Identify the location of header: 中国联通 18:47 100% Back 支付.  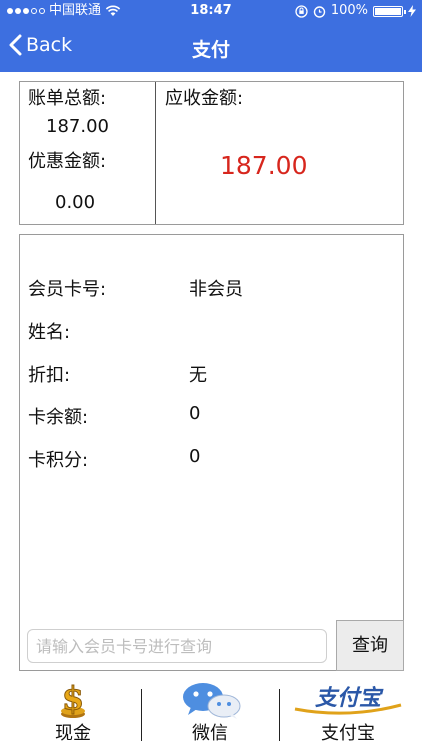
(211, 36).